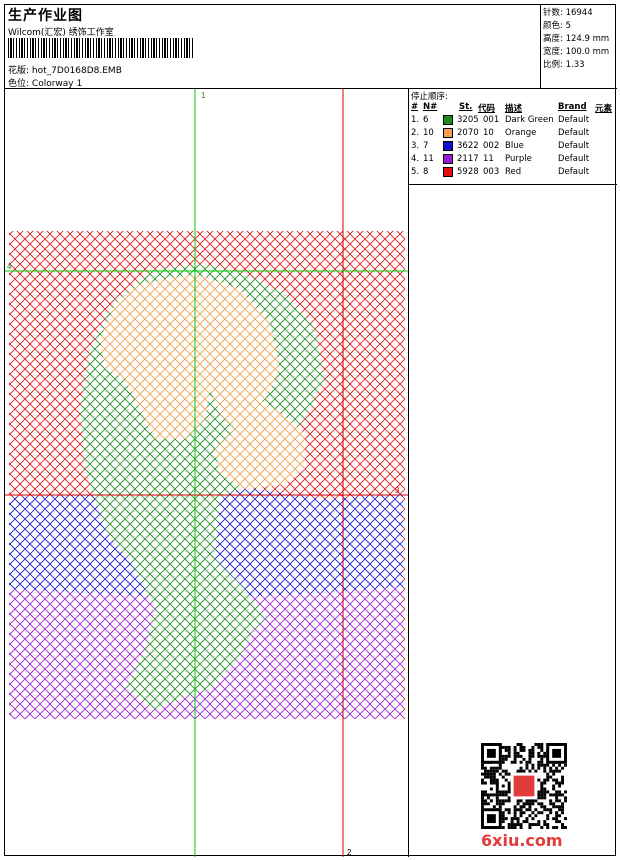  Describe the element at coordinates (564, 65) in the screenshot. I see `spec-scale: 比例: 1.33` at that location.